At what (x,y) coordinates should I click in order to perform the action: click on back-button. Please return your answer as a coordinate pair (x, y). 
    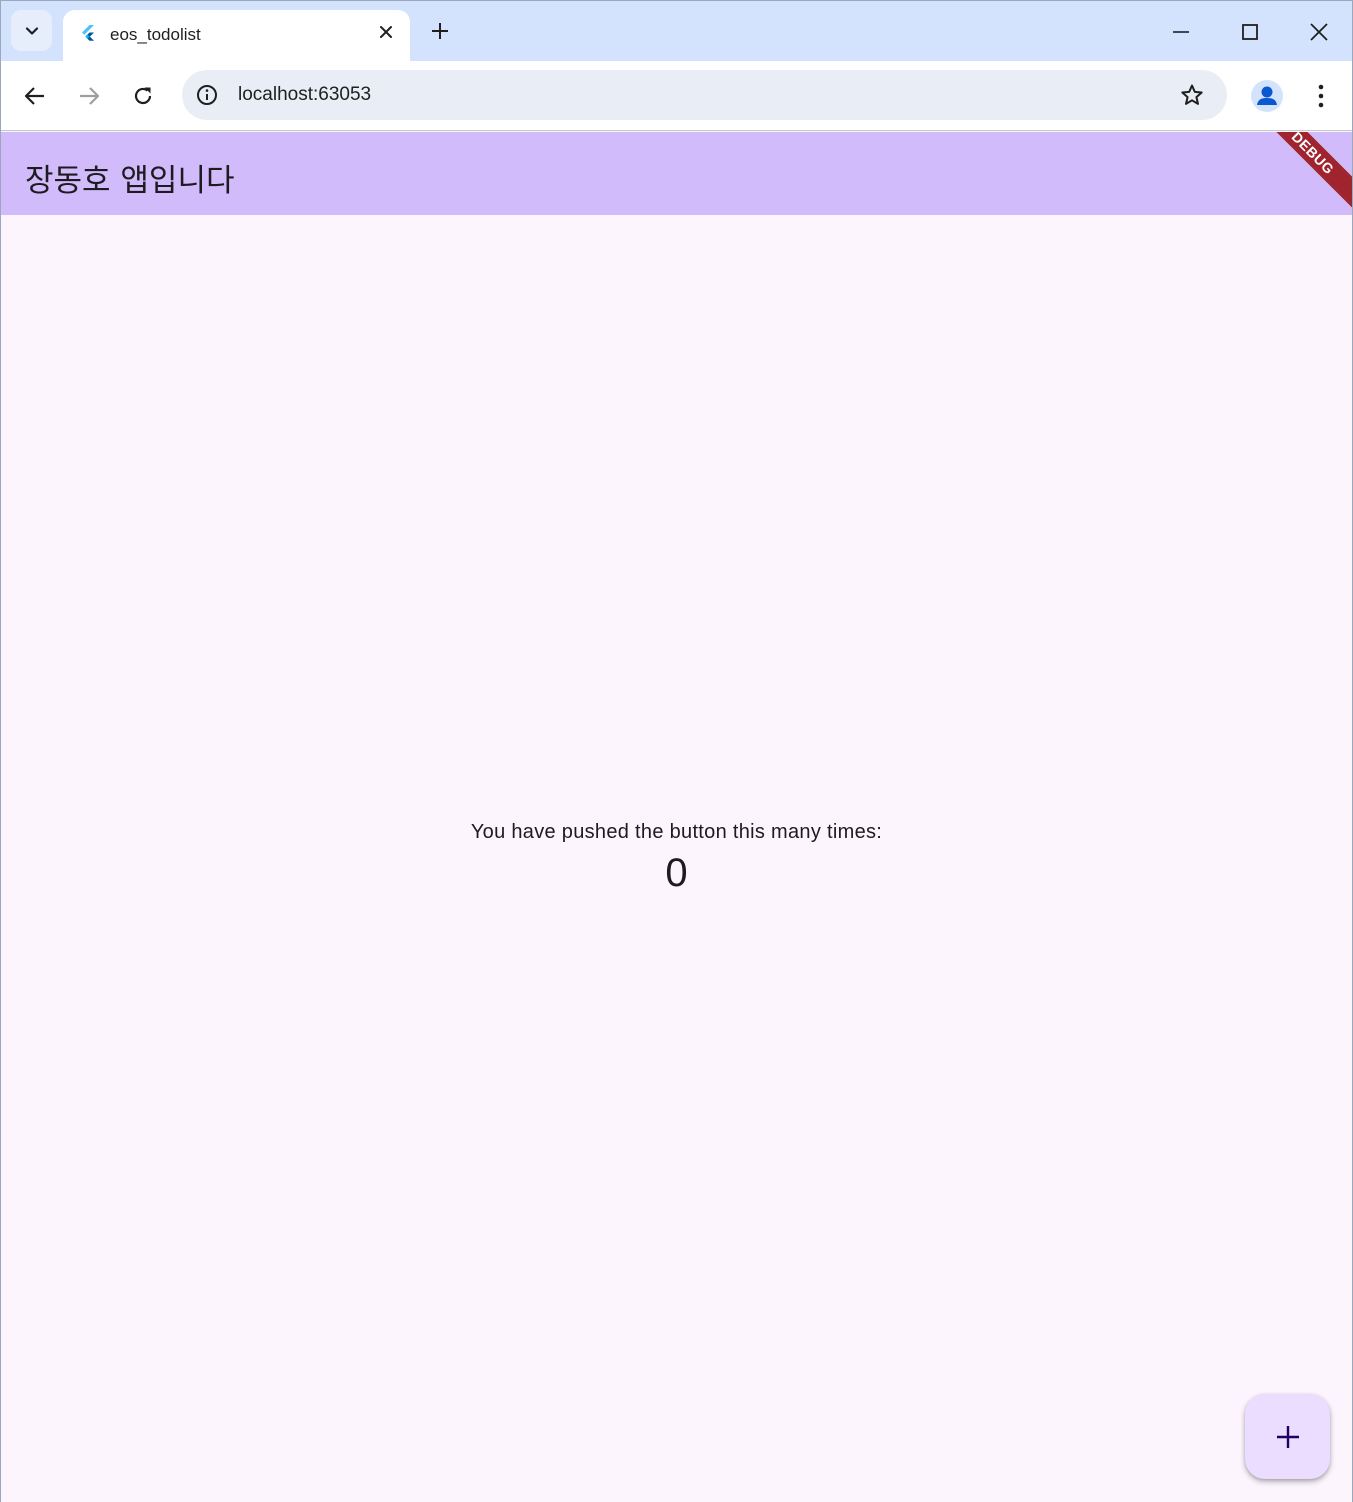
    Looking at the image, I should click on (35, 96).